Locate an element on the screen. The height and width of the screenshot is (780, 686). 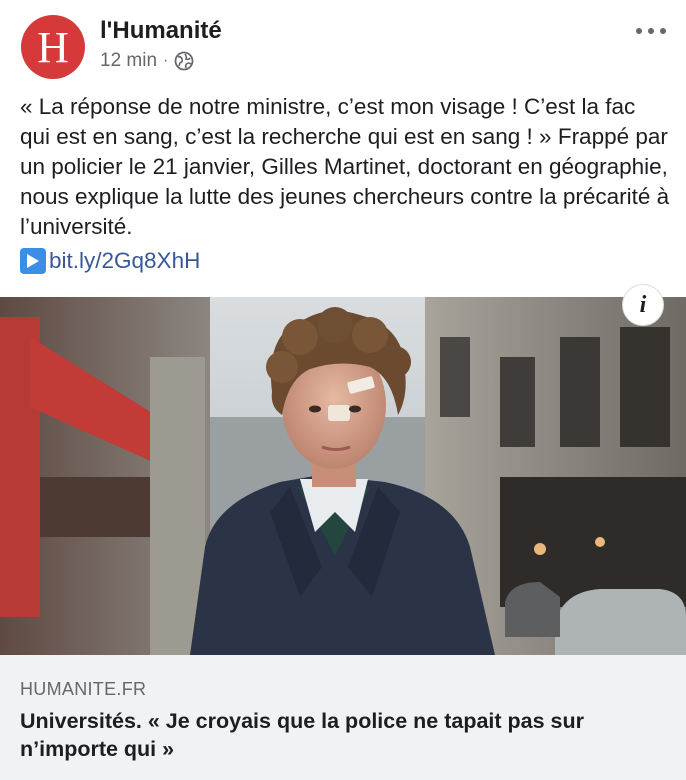
page-avatar: H is located at coordinates (53, 47).